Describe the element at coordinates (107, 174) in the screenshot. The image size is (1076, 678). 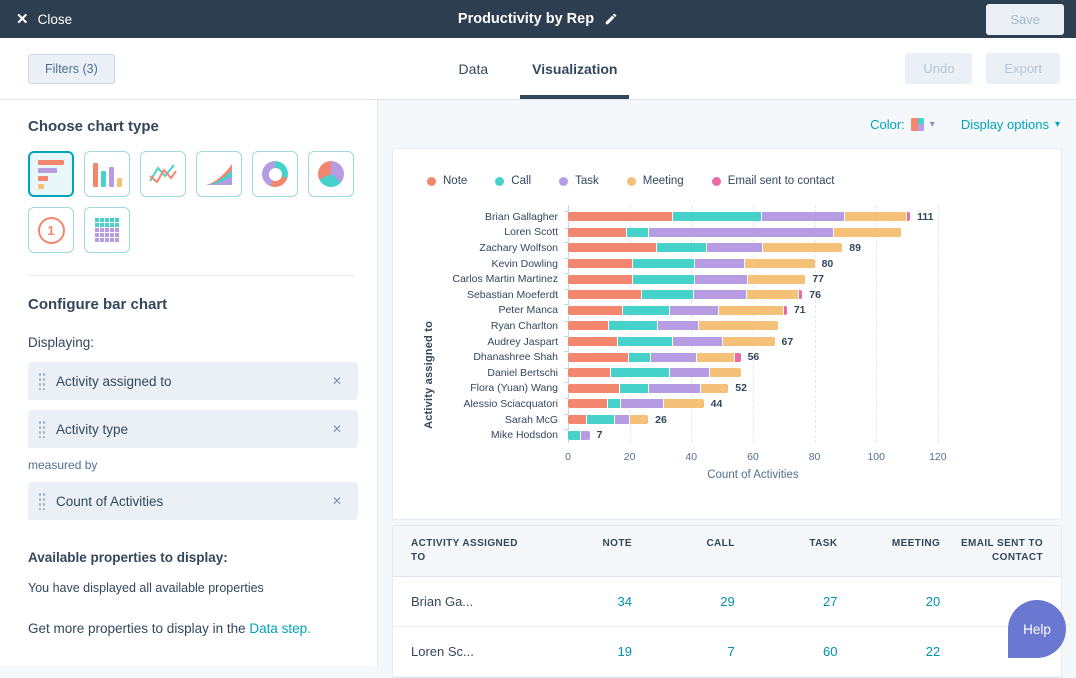
I see `chart-type-vertical-bar` at that location.